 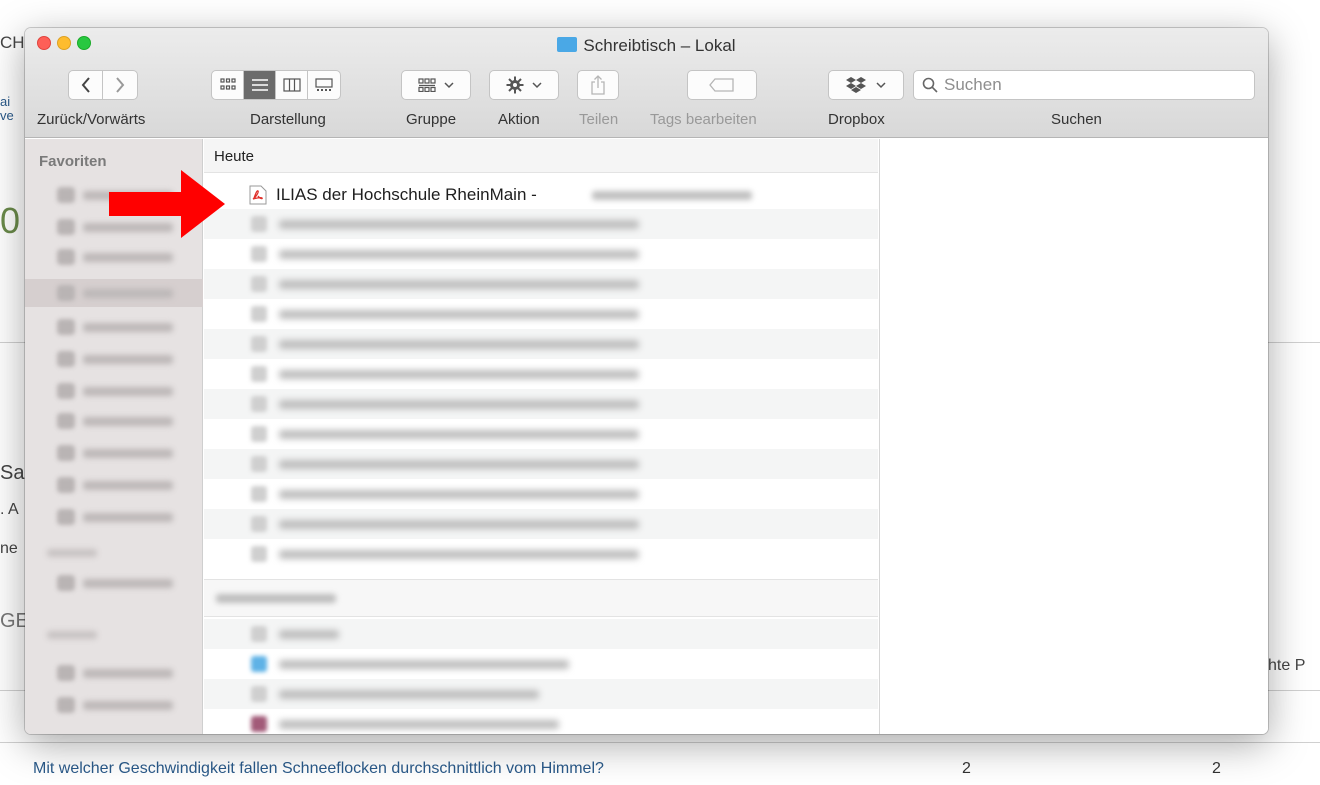 I want to click on group-header-label-blurred, so click(x=276, y=598).